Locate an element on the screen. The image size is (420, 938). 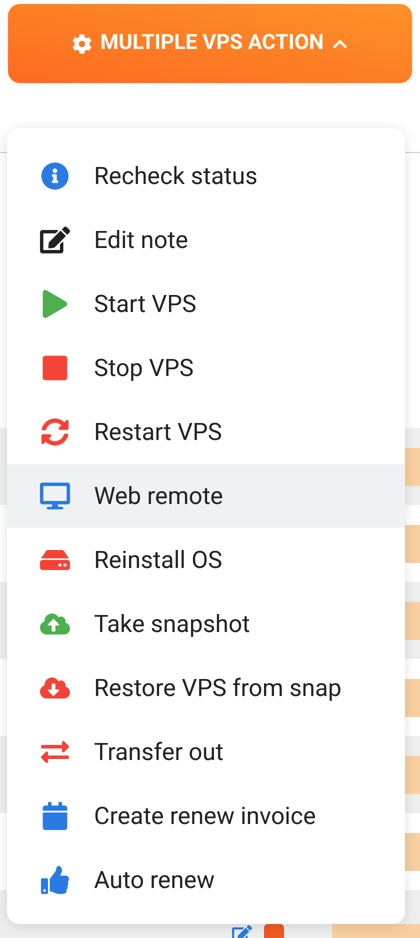
menu-item: Create renew invoice is located at coordinates (206, 816).